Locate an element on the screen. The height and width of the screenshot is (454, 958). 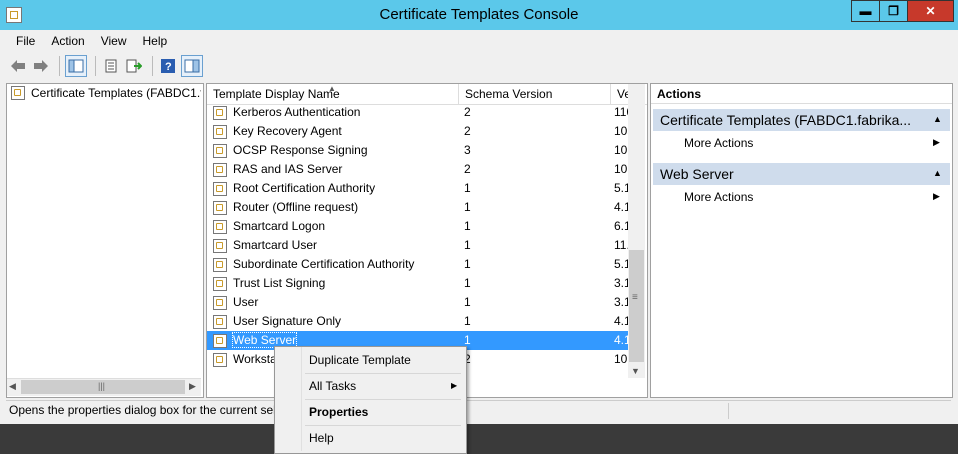
version-cell: 3.1 is located at coordinates (621, 283).